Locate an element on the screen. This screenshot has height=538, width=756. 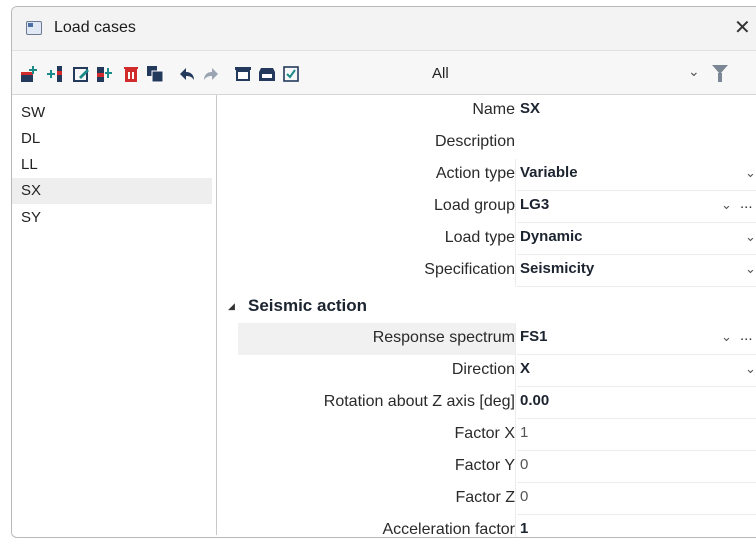
prop-label: Factor X is located at coordinates (484, 433).